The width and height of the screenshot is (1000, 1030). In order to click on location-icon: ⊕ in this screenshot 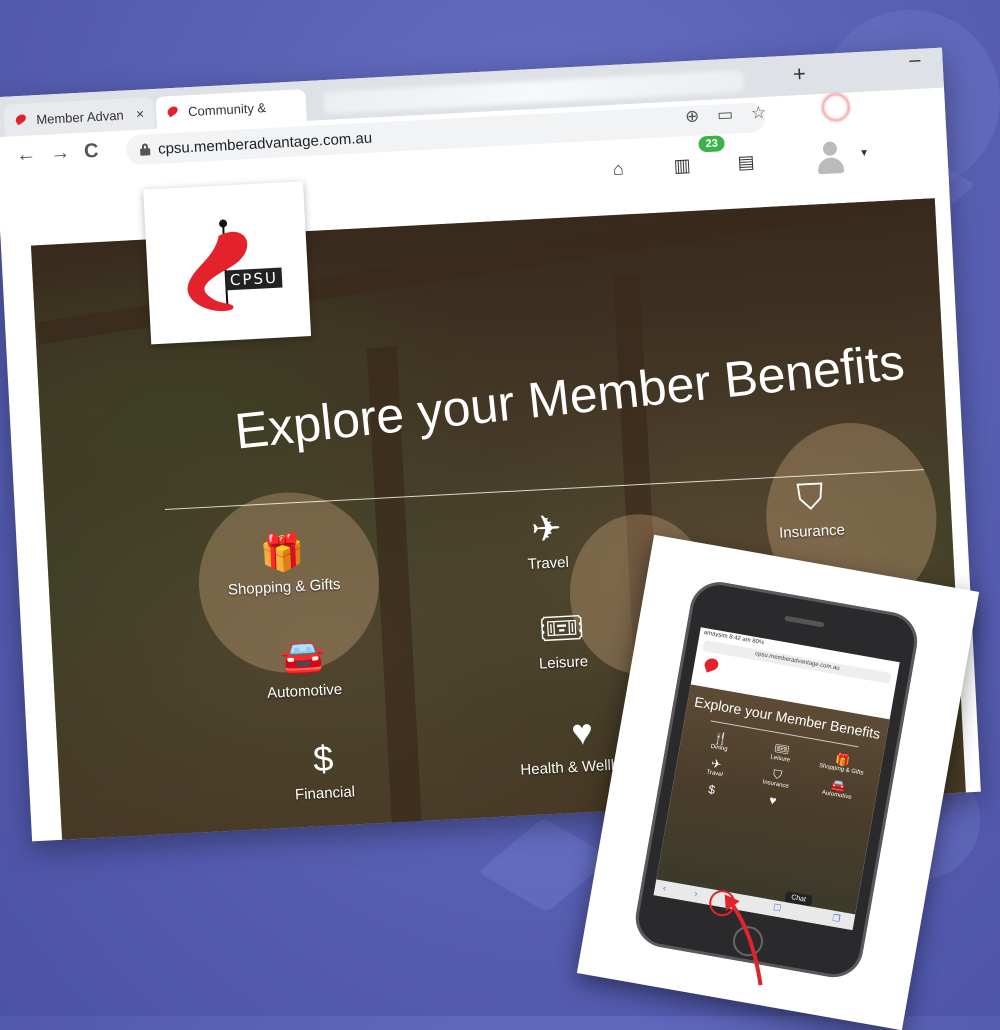, I will do `click(692, 116)`.